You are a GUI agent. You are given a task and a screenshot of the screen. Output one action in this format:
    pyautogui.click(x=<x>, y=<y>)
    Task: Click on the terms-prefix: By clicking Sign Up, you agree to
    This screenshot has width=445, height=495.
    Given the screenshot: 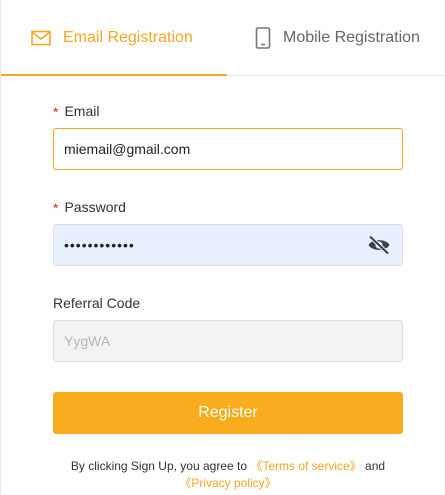 What is the action you would take?
    pyautogui.click(x=158, y=466)
    